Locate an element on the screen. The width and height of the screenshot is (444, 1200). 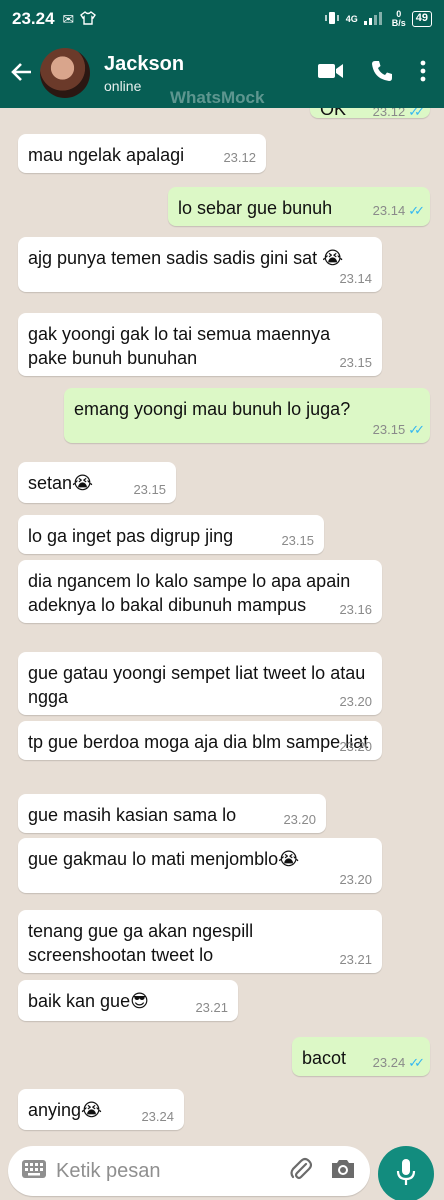
vibrate-icon is located at coordinates (332, 19).